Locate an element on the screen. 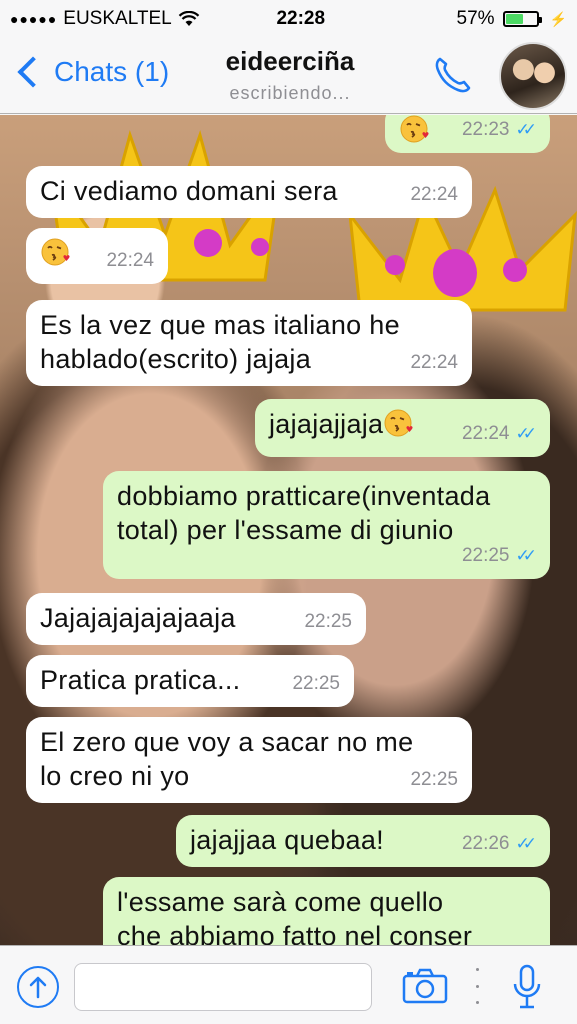 This screenshot has width=577, height=1024. incoming-message-bubble: Ci vediamo domani sera 22:24 is located at coordinates (249, 192).